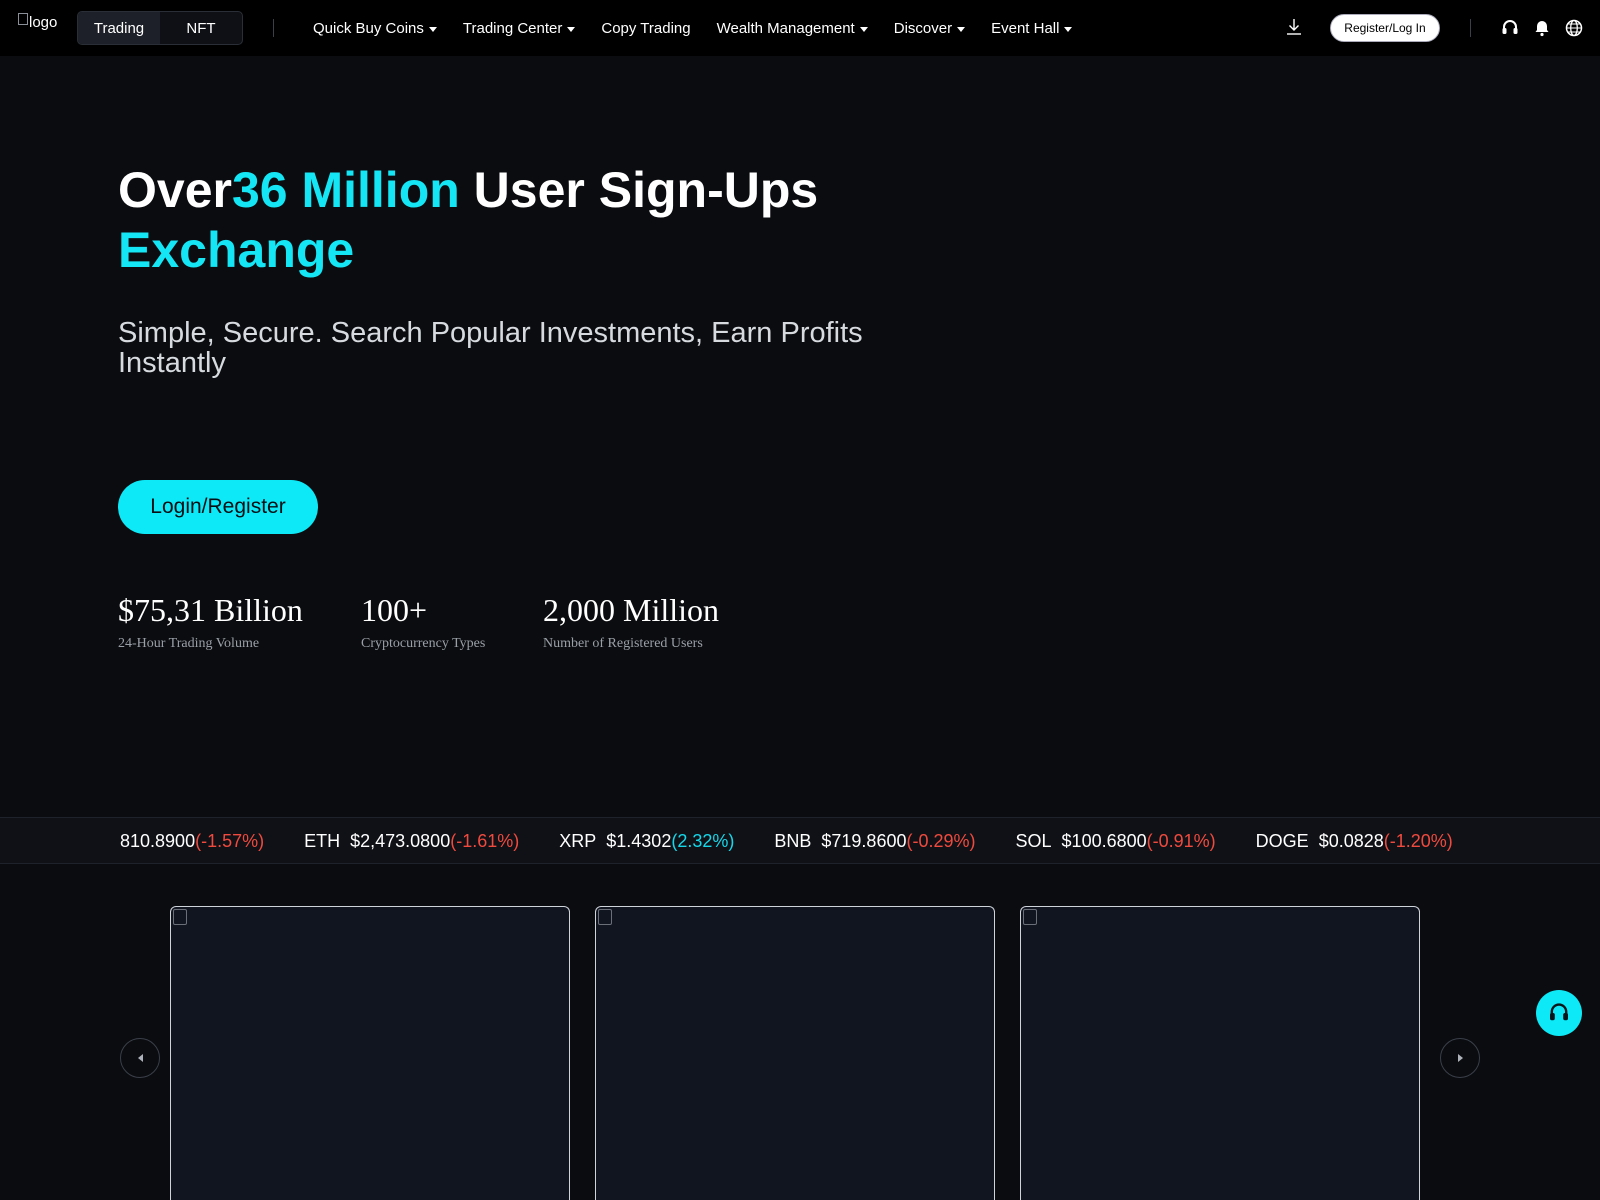 This screenshot has width=1600, height=1200. I want to click on ticker-price: $2,473.0800, so click(400, 841).